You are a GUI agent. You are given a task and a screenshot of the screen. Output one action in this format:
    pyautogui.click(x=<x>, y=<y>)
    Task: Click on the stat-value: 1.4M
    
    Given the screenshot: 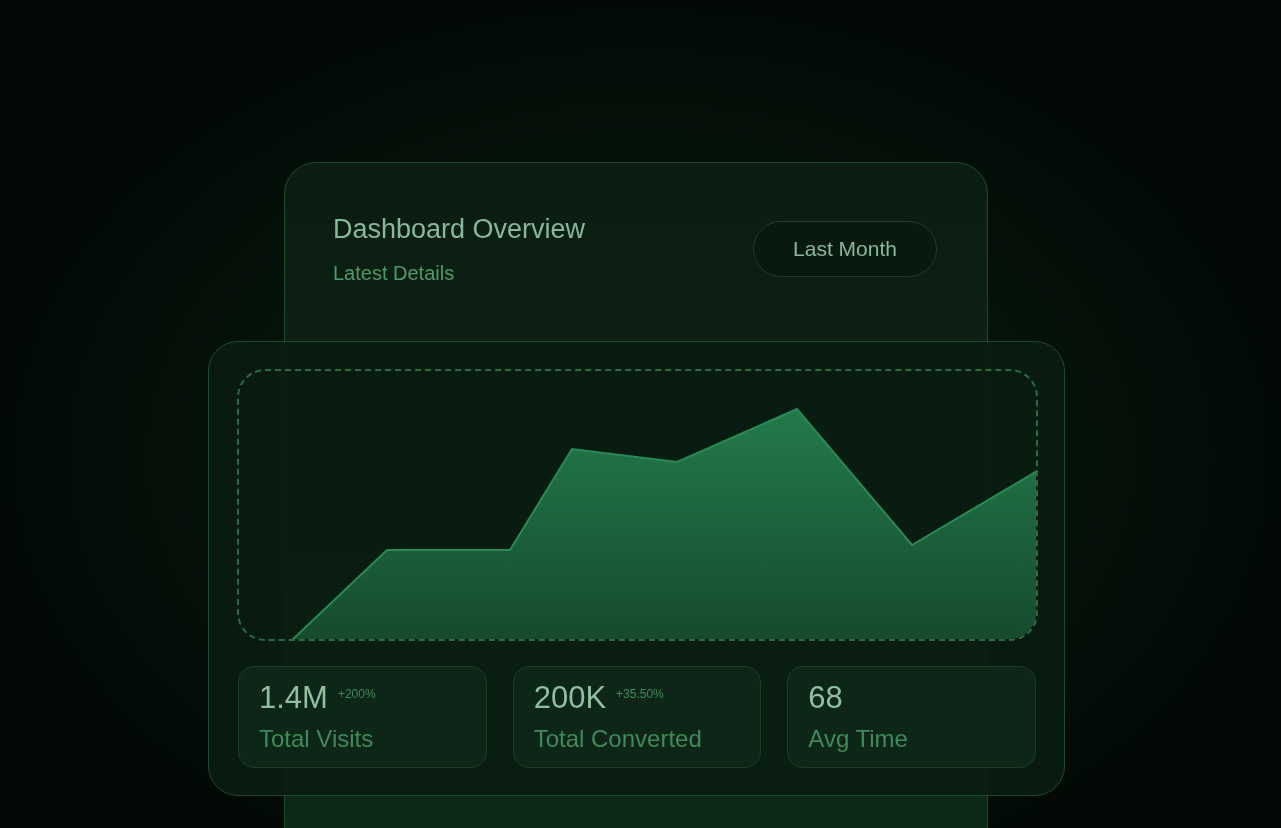 What is the action you would take?
    pyautogui.click(x=293, y=698)
    